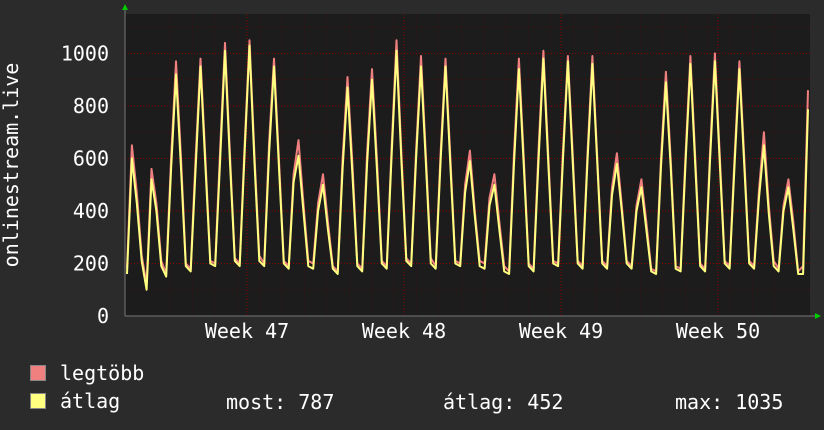  Describe the element at coordinates (699, 402) in the screenshot. I see `stat-maximum-label: max:` at that location.